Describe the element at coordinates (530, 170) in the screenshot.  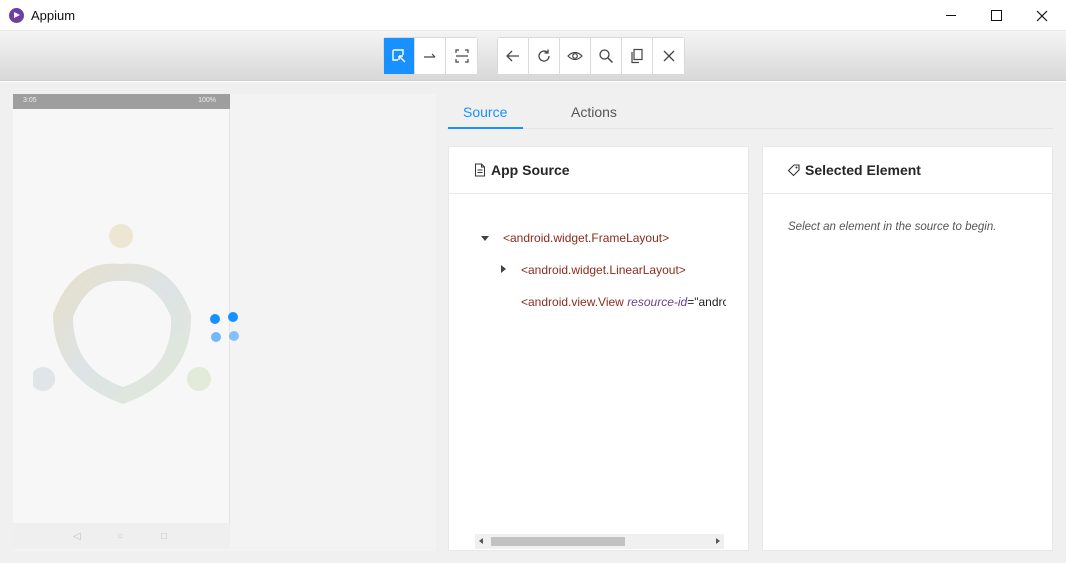
I see `app-source-title: App Source` at that location.